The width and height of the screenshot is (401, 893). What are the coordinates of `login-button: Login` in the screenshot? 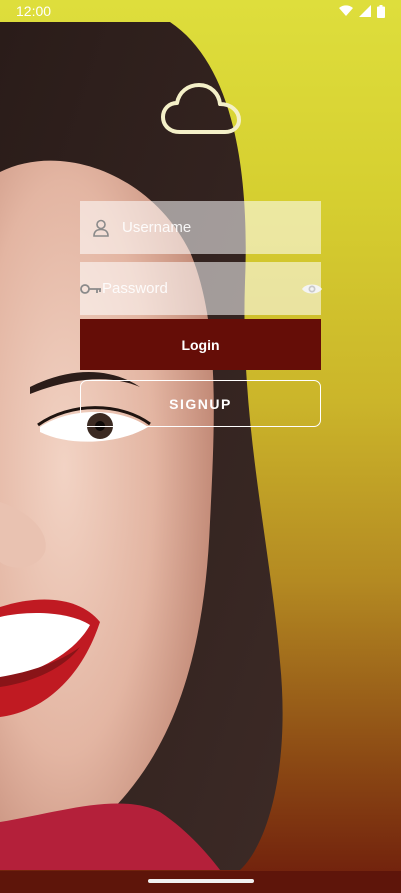 It's located at (200, 344).